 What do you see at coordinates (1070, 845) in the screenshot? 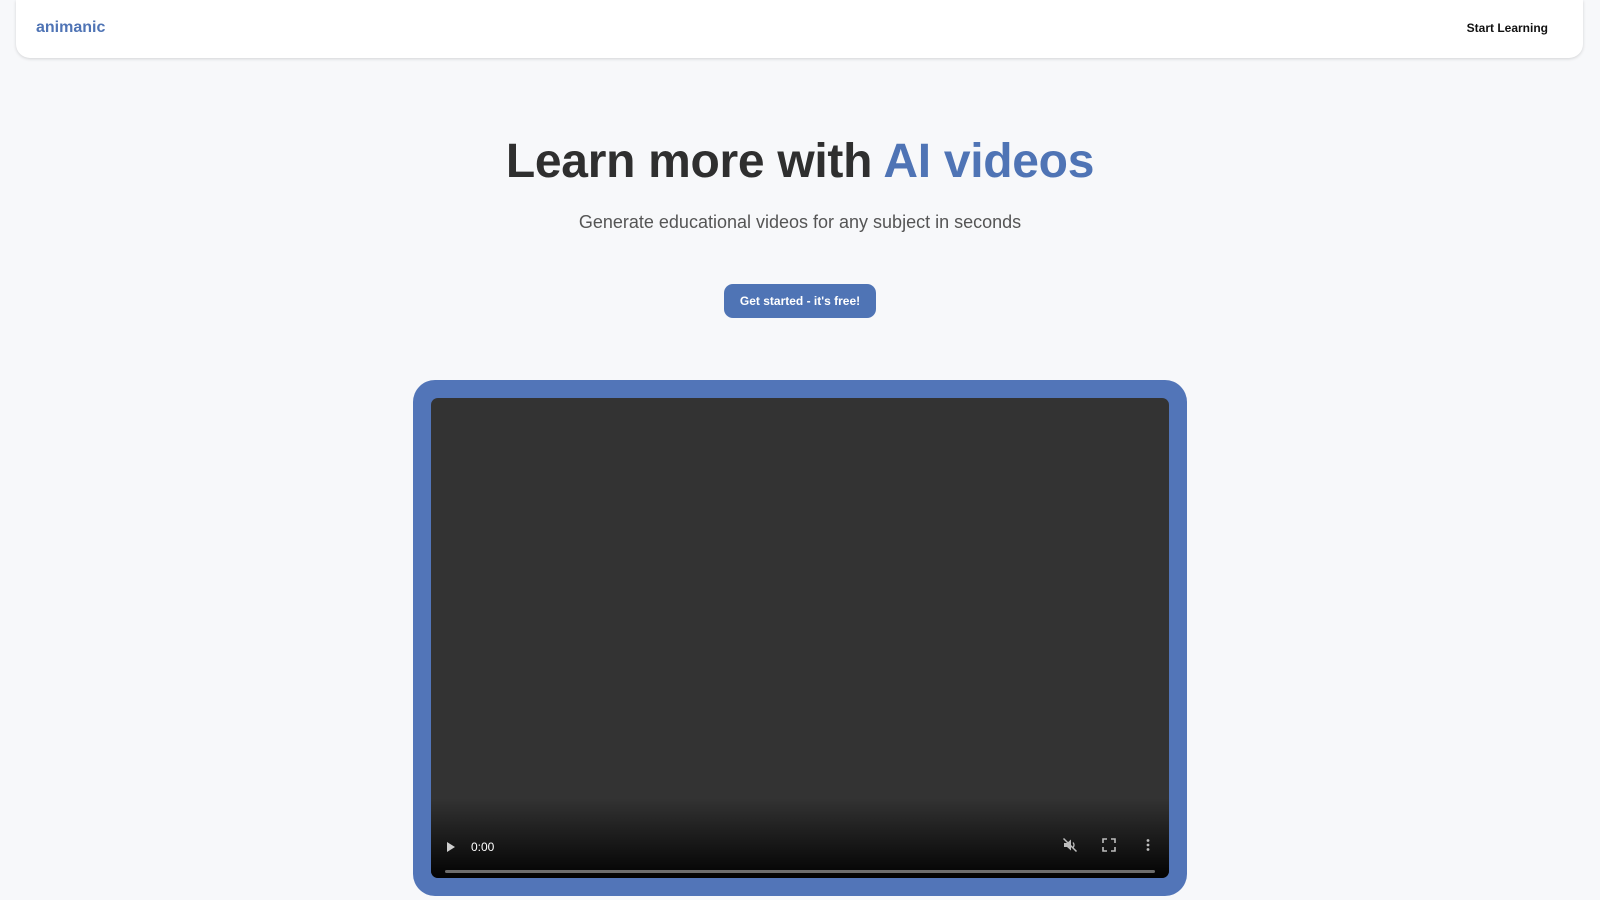
I see `mute-icon` at bounding box center [1070, 845].